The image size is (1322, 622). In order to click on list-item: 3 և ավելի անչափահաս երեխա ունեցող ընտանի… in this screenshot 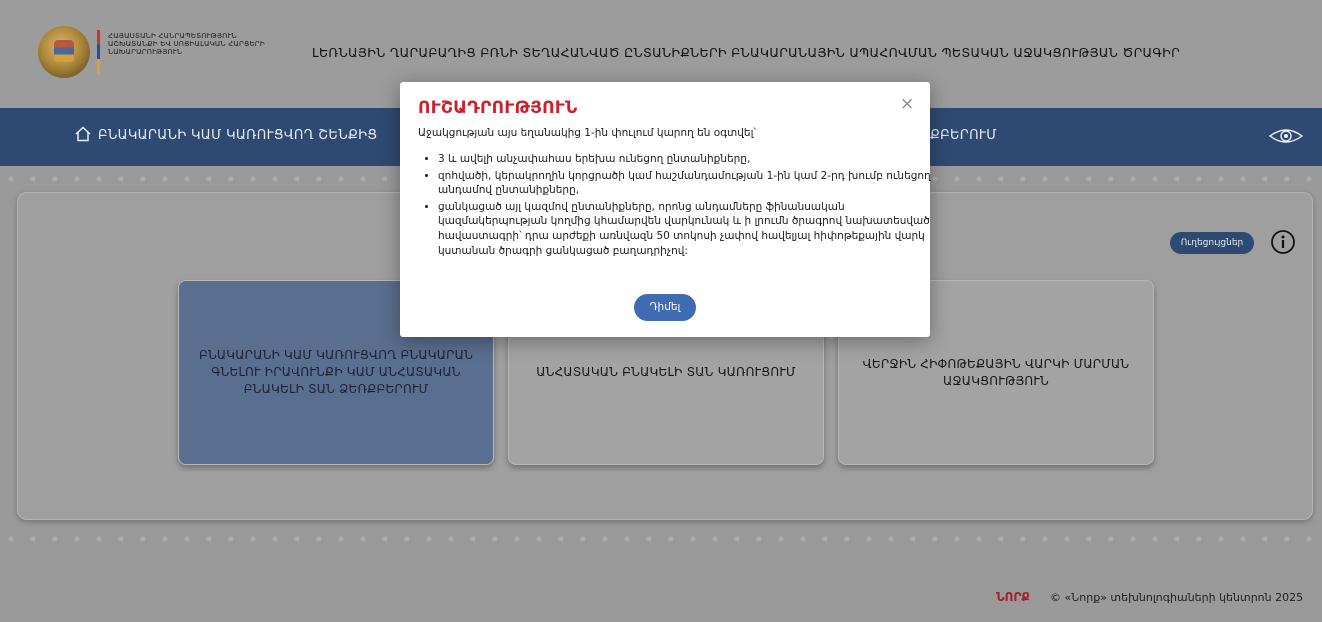, I will do `click(685, 159)`.